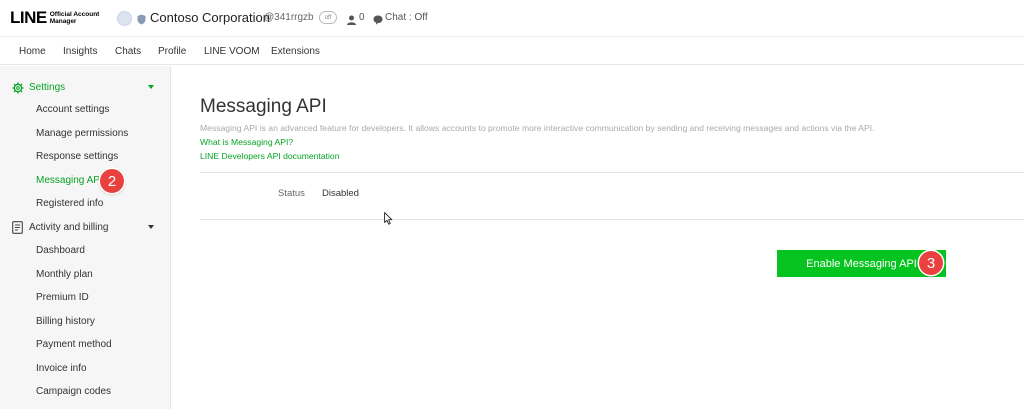  I want to click on sidebar-item-messaging-api: Messaging API, so click(69, 180).